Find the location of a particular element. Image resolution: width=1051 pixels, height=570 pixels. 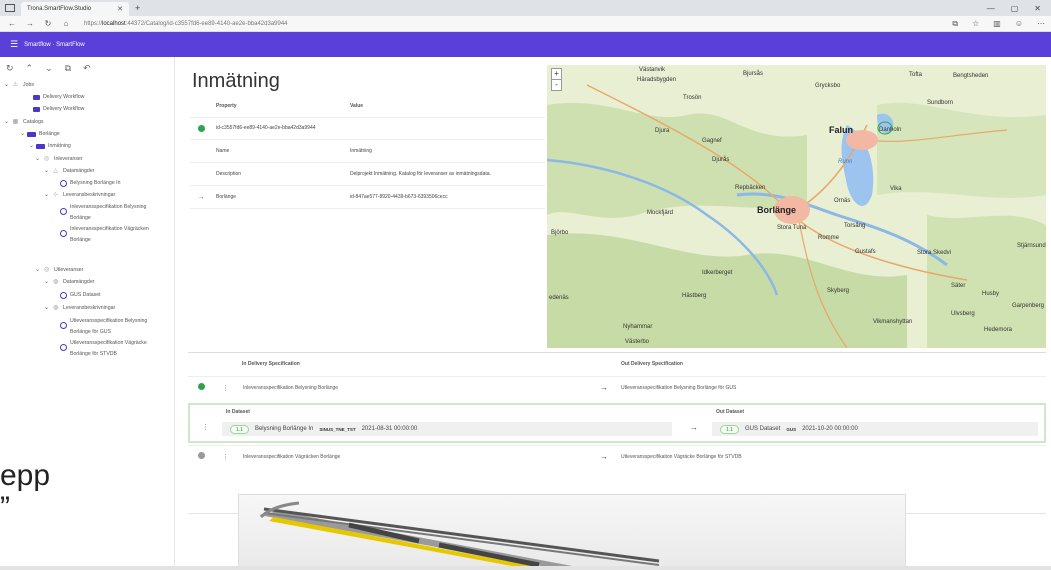

browser-actions: ⧉ ☆ ▥ ☺ ⋯ is located at coordinates (998, 24).